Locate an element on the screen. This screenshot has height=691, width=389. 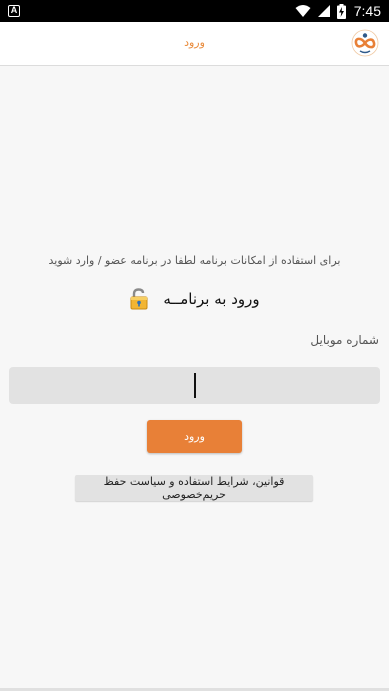
app-bar: ورود is located at coordinates (194, 44).